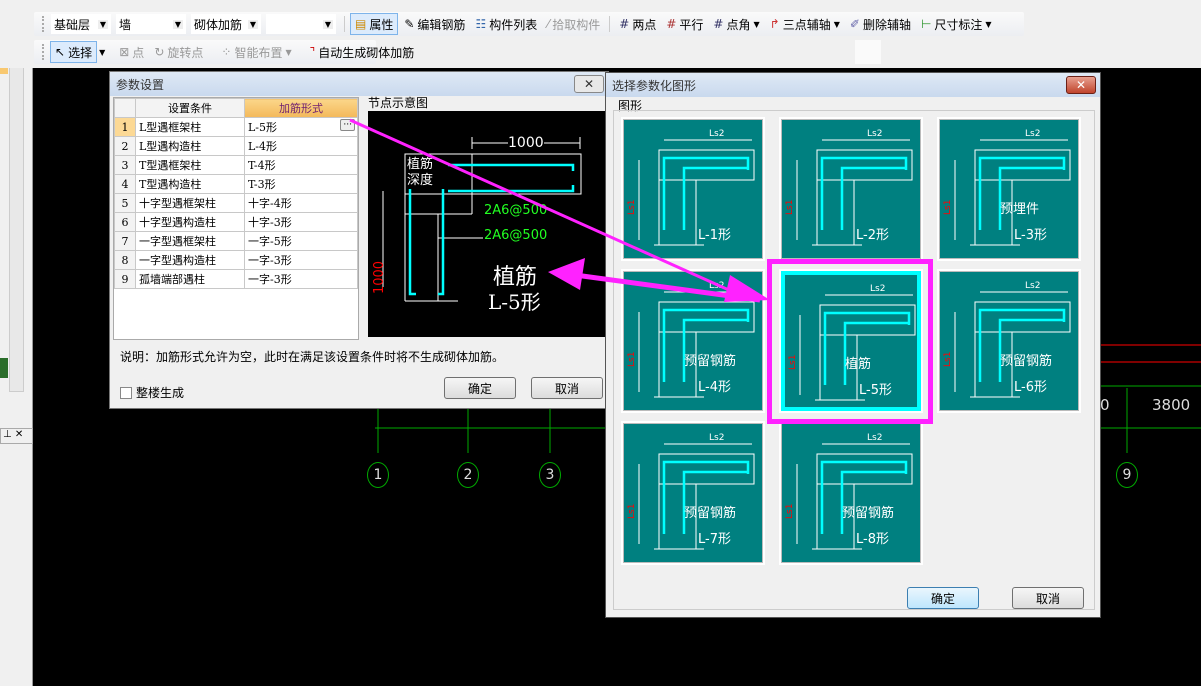  Describe the element at coordinates (506, 24) in the screenshot. I see `component-list-button: ☷ 构件列表` at that location.